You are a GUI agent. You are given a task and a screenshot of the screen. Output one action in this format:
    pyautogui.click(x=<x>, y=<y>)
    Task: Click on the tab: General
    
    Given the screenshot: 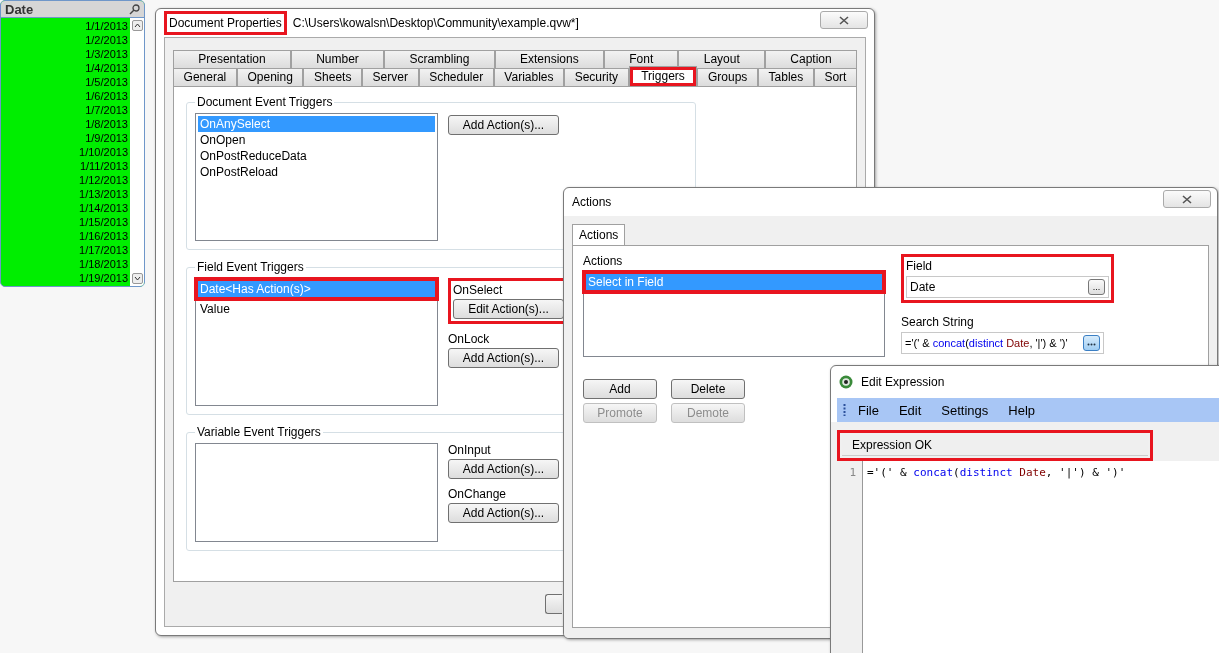 What is the action you would take?
    pyautogui.click(x=205, y=77)
    